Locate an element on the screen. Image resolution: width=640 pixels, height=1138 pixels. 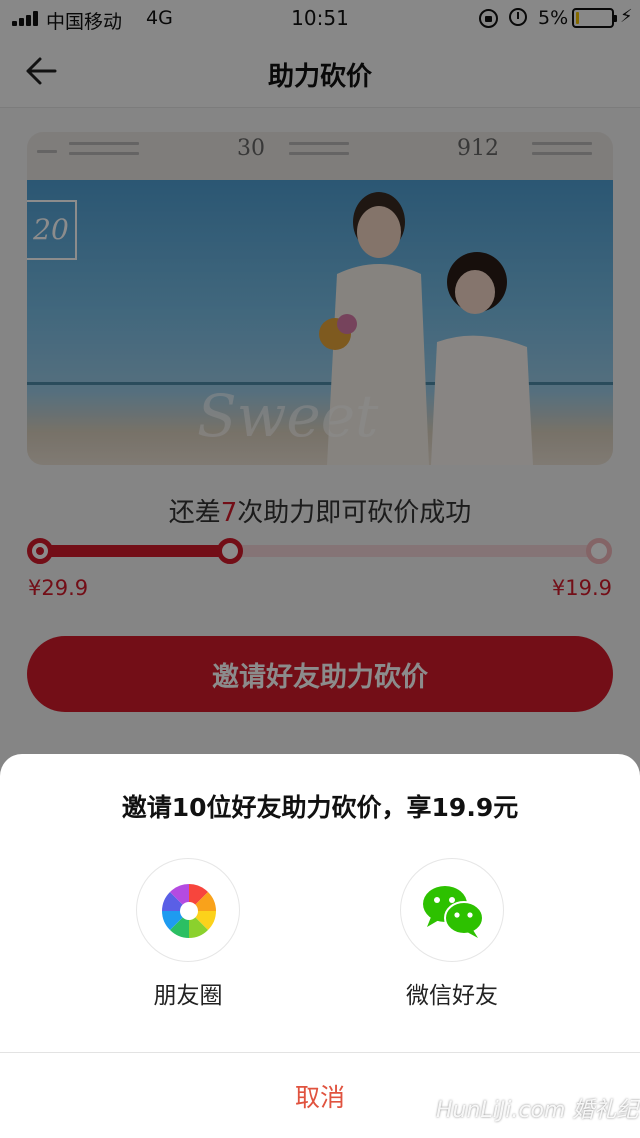
share-wechat-friend-option: 微信好友 is located at coordinates (452, 938).